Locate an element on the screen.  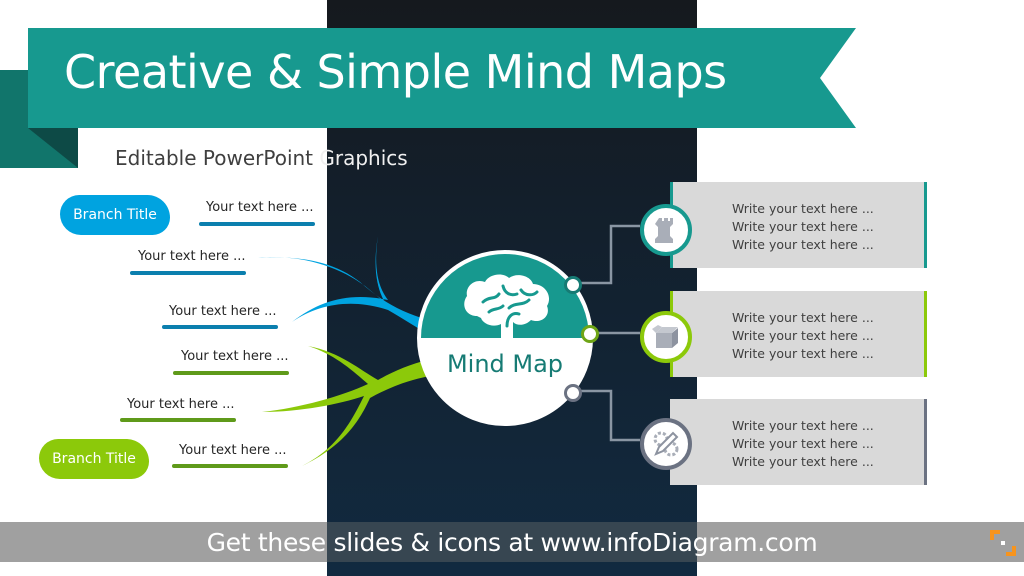
anchor-dot-slate is located at coordinates (573, 393).